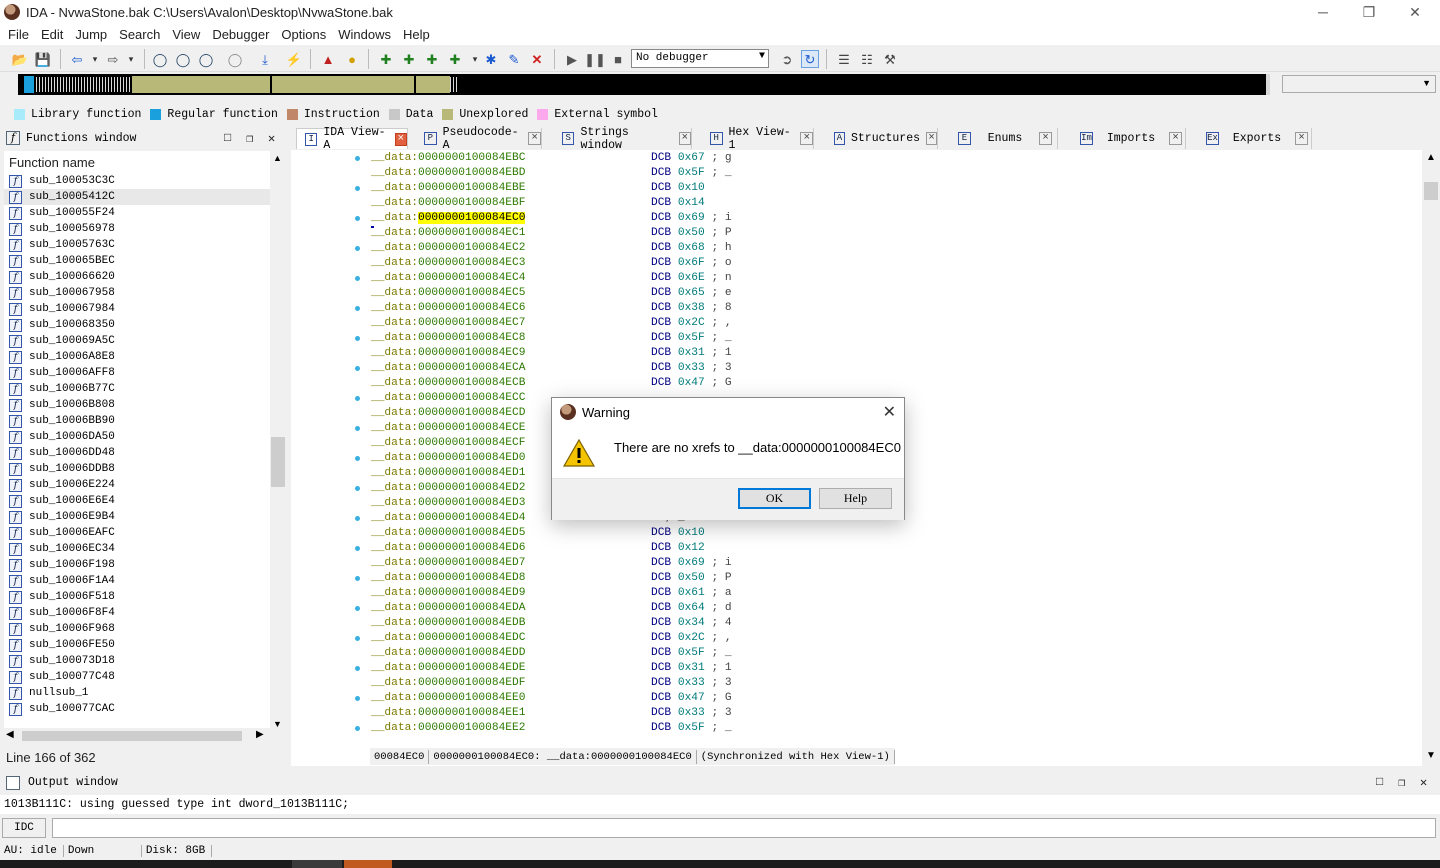  I want to click on line-address: 0000000100084EE1, so click(471, 713).